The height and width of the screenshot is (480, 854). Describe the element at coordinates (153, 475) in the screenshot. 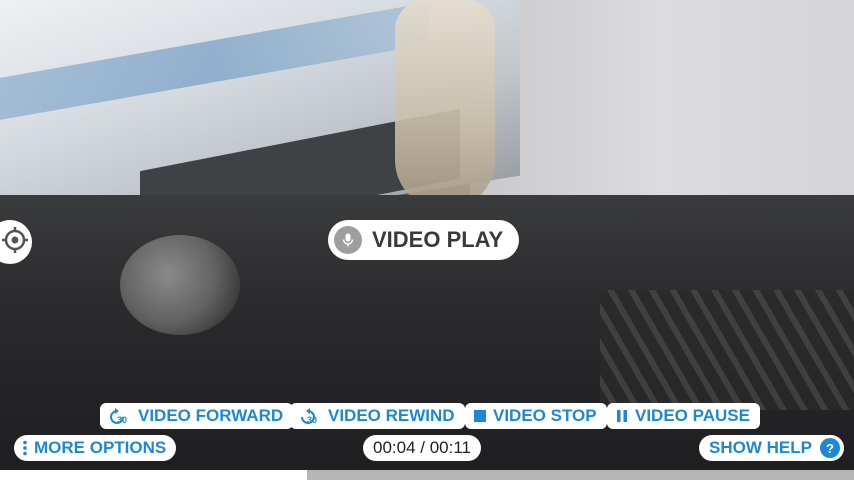

I see `progress-played` at that location.